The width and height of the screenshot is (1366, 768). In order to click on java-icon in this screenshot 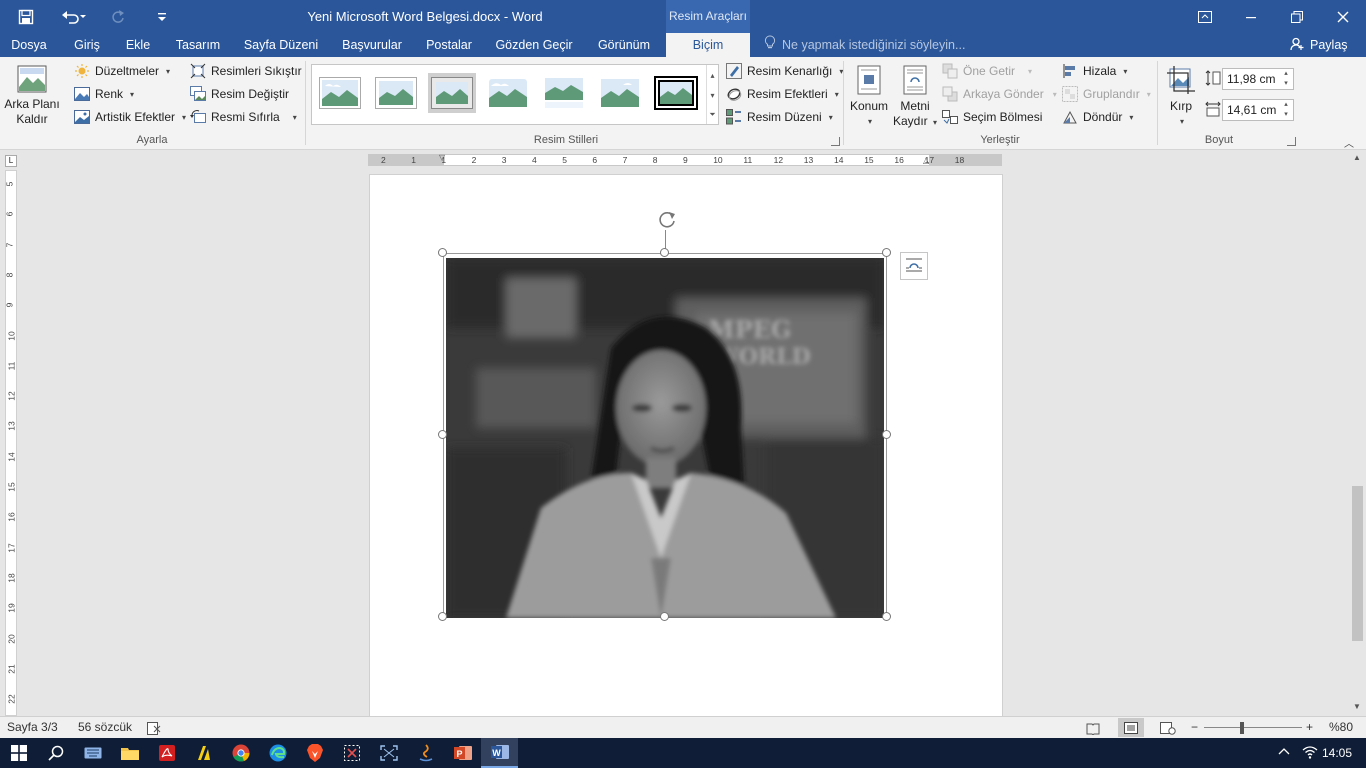, I will do `click(425, 753)`.